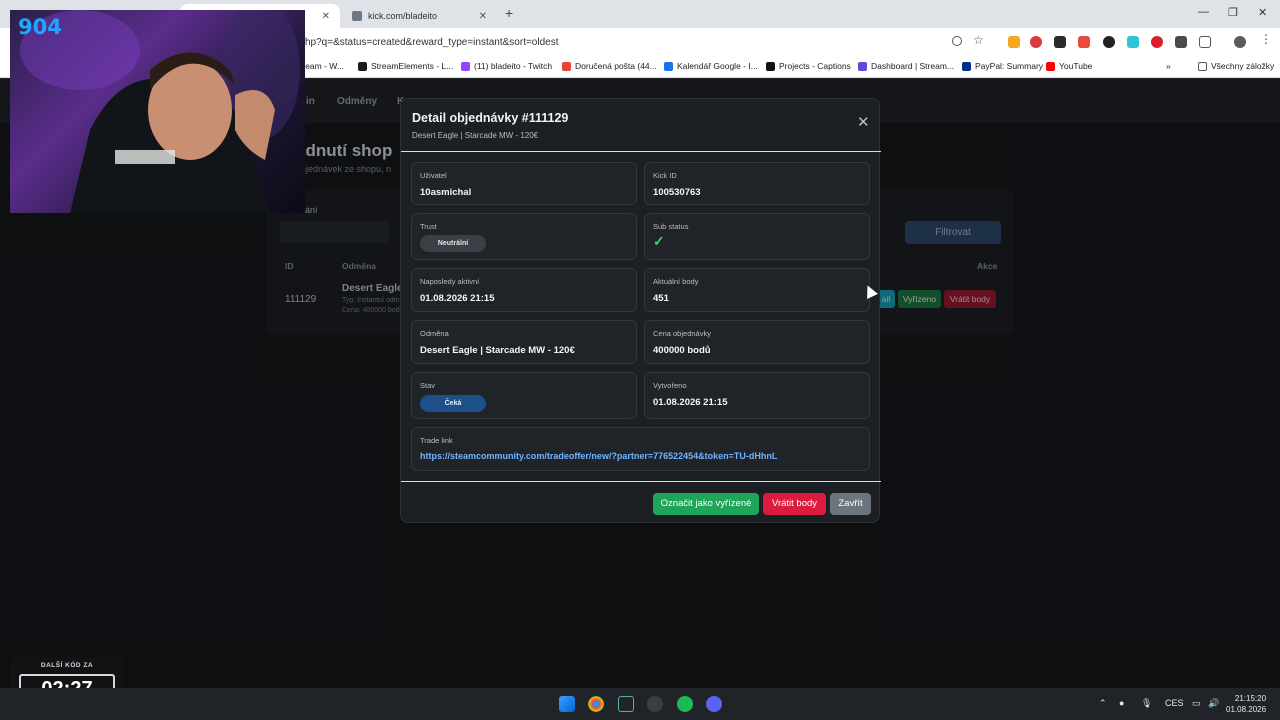 The width and height of the screenshot is (1280, 720). I want to click on reward-value: Desert Eagle | Starcade MW - 120€, so click(497, 350).